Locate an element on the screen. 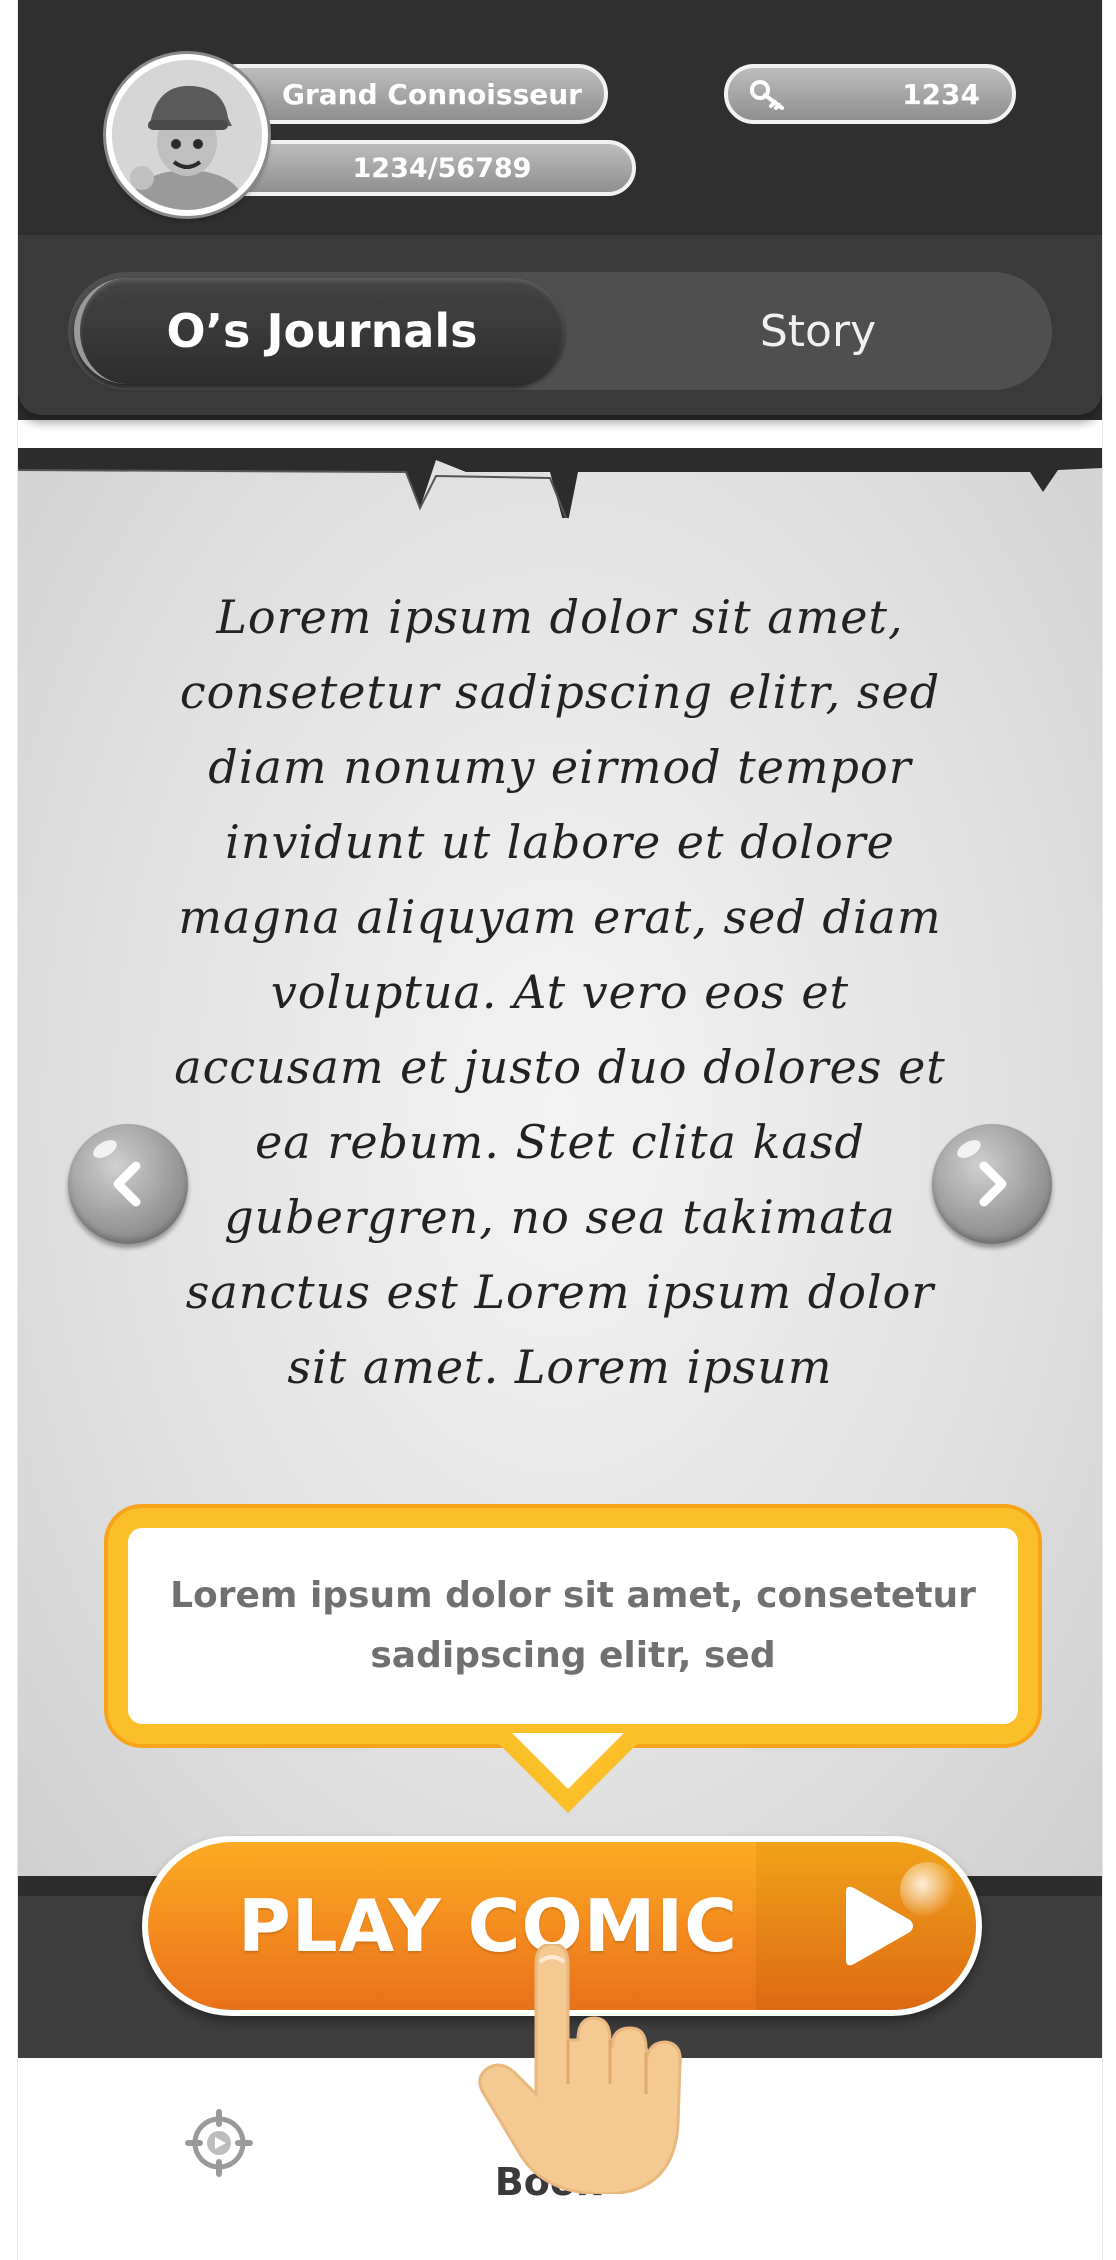  torn-page-edge is located at coordinates (560, 483).